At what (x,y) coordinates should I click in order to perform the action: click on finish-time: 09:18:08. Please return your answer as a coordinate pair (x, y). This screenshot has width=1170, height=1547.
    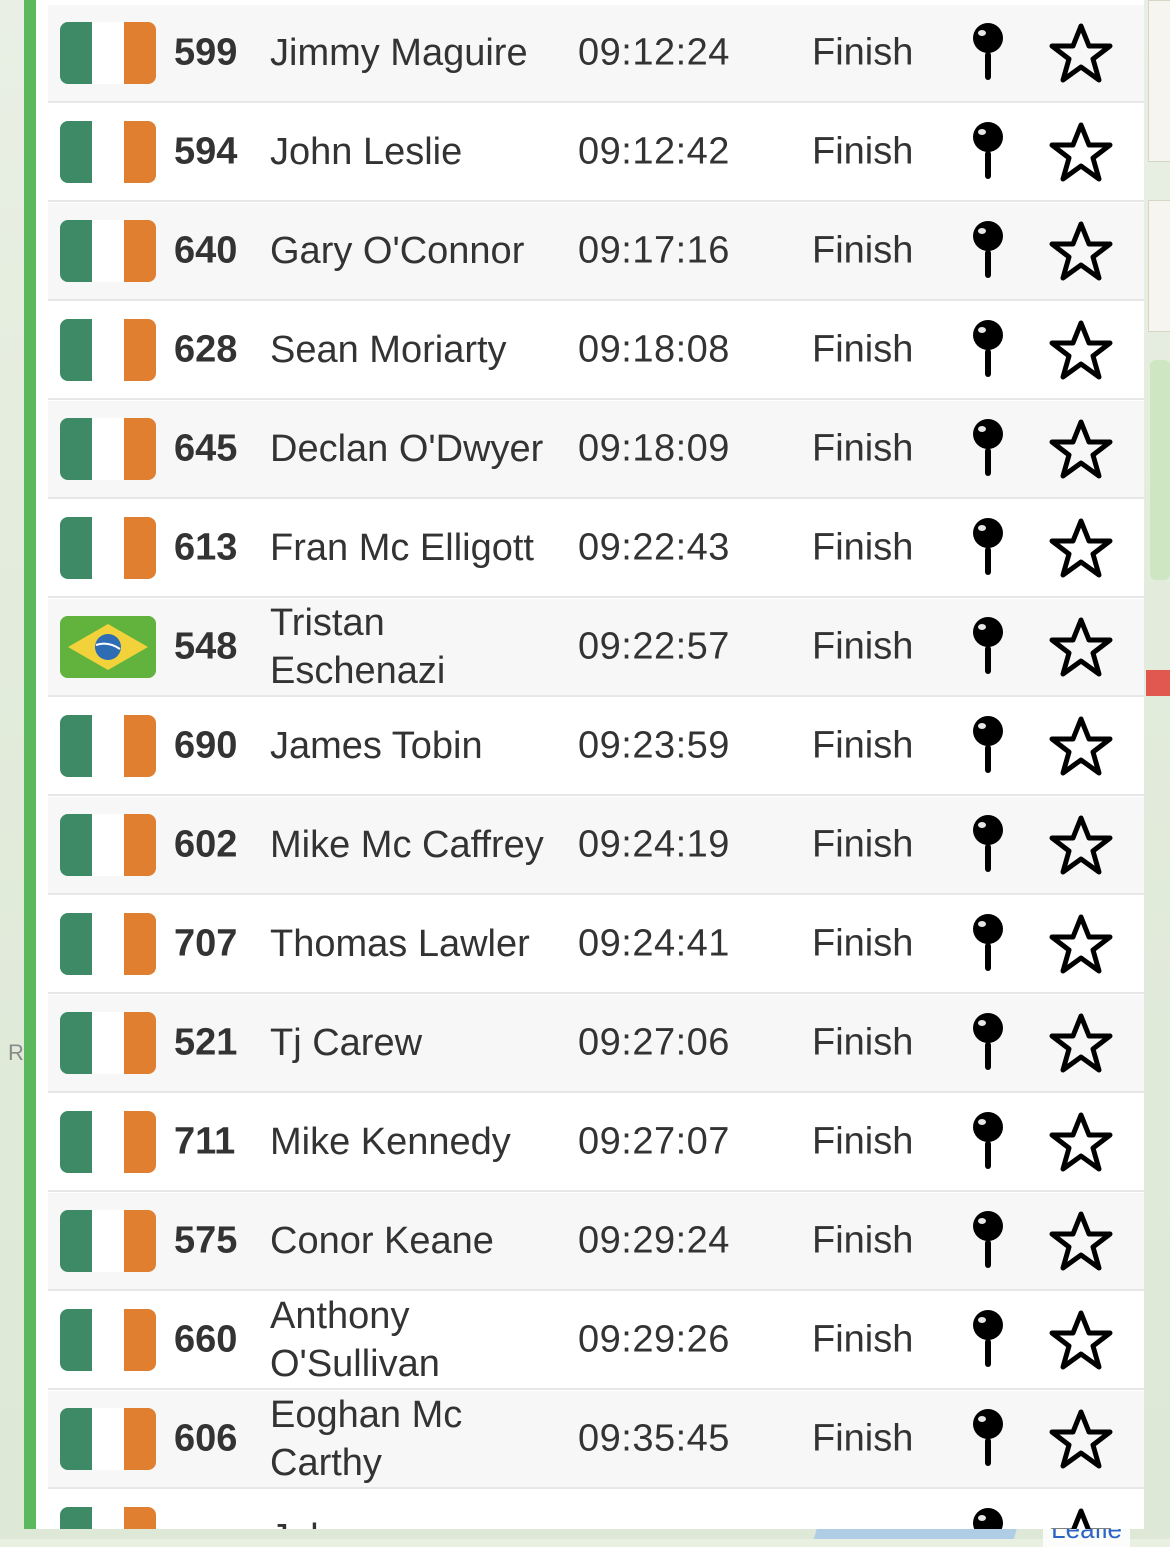
    Looking at the image, I should click on (654, 349).